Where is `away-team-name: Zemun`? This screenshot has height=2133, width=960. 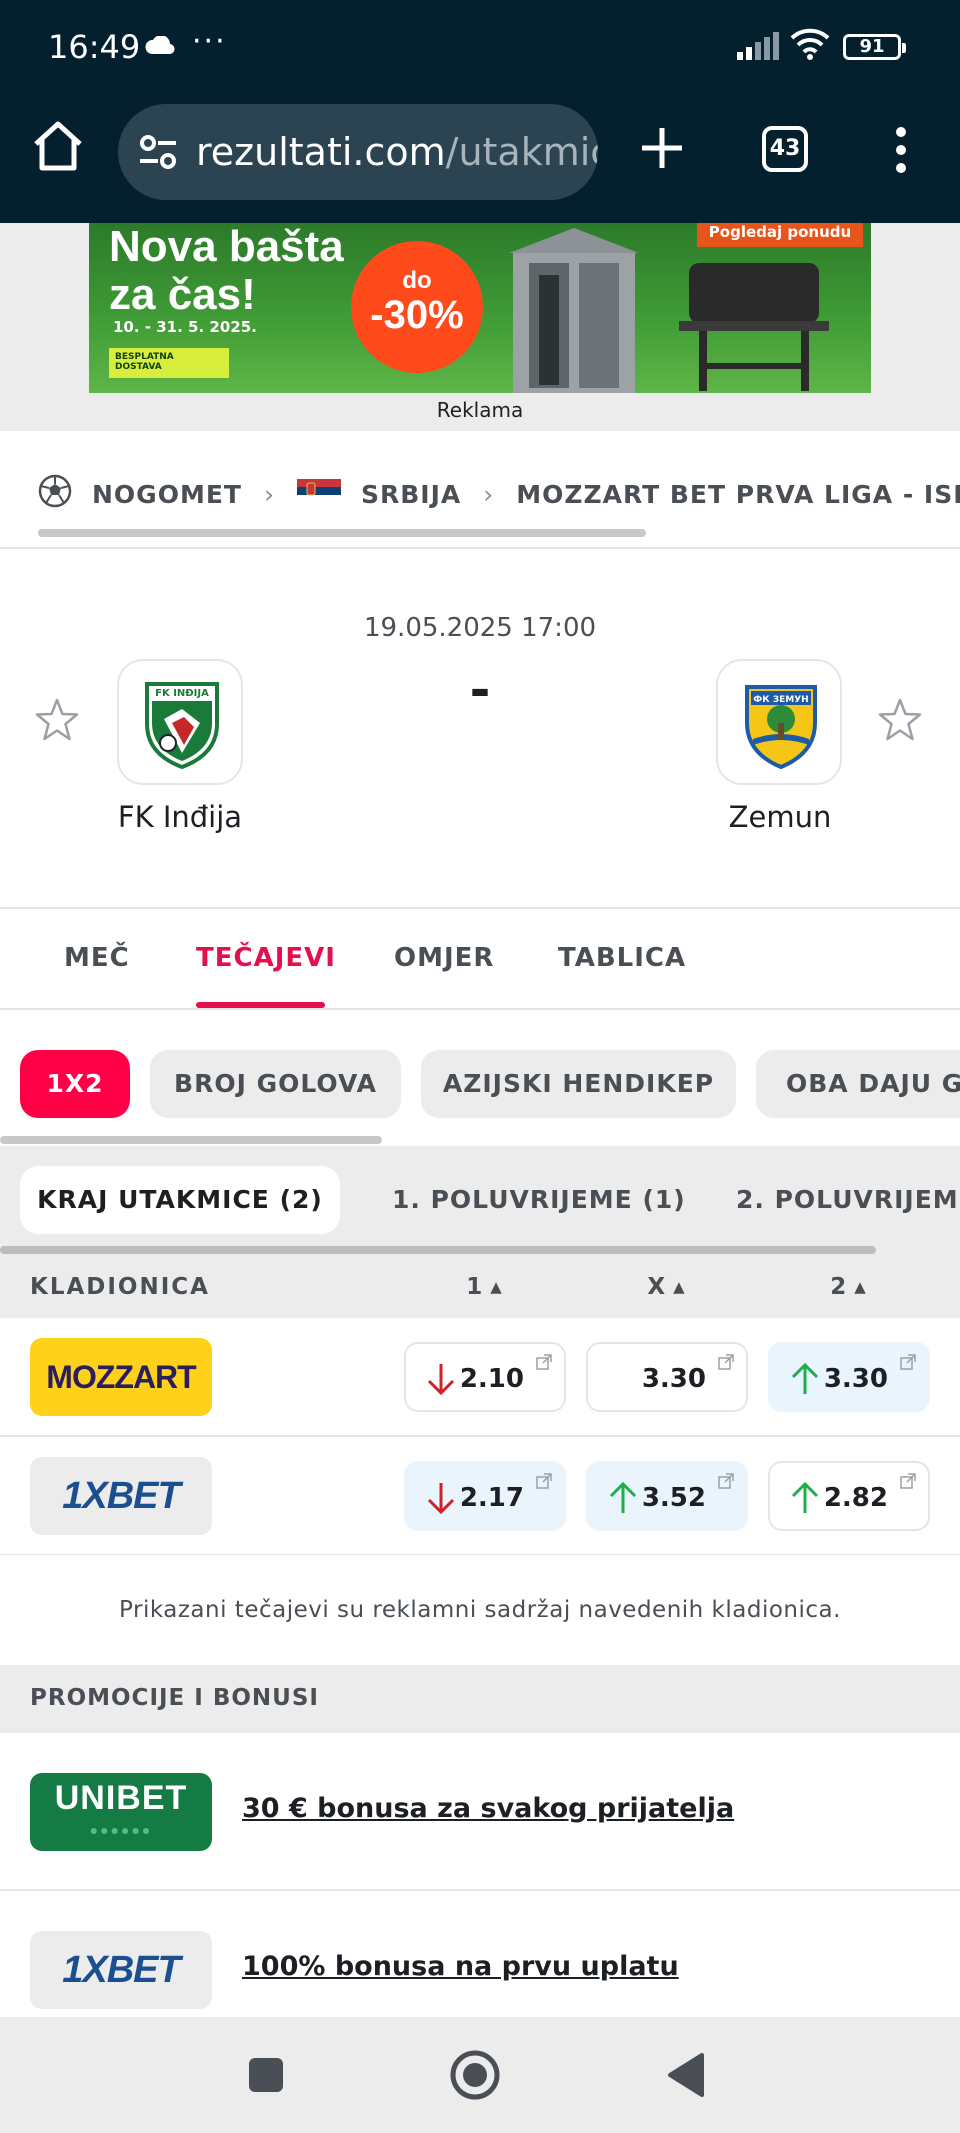
away-team-name: Zemun is located at coordinates (780, 817).